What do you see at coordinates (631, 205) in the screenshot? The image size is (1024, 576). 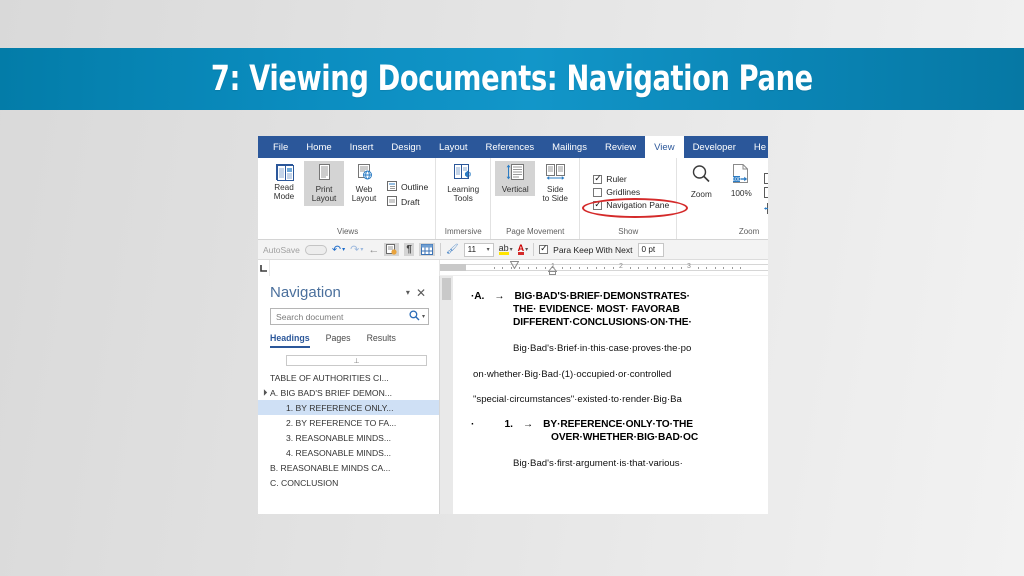 I see `navigation-pane-checkbox-row: Navigation Pane` at bounding box center [631, 205].